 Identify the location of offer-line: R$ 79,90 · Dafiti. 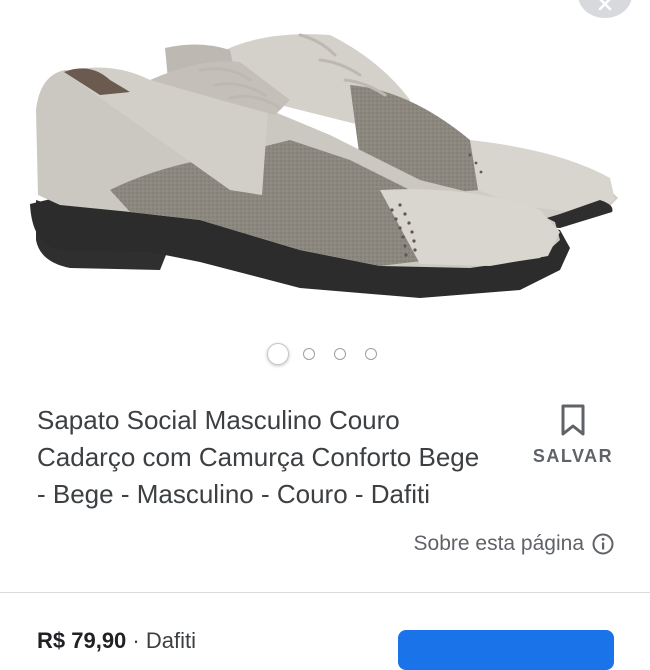
(116, 641).